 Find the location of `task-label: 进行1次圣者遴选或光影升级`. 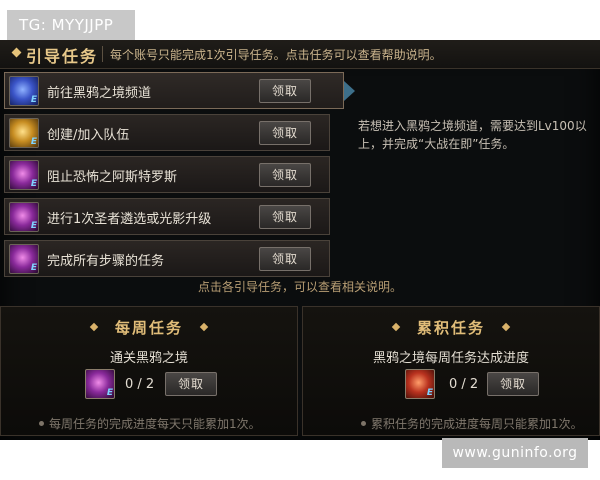

task-label: 进行1次圣者遴选或光影升级 is located at coordinates (129, 219).